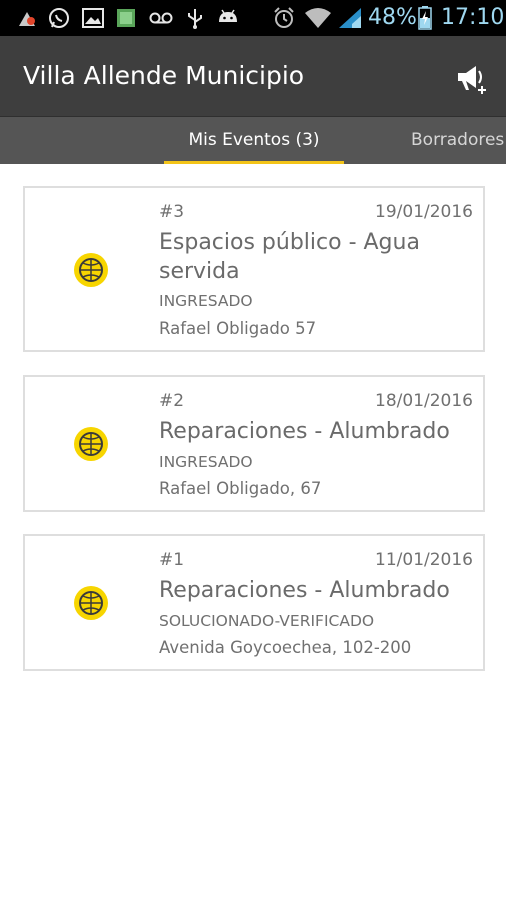 This screenshot has width=506, height=900. I want to click on tab-borradores: Borradores, so click(457, 140).